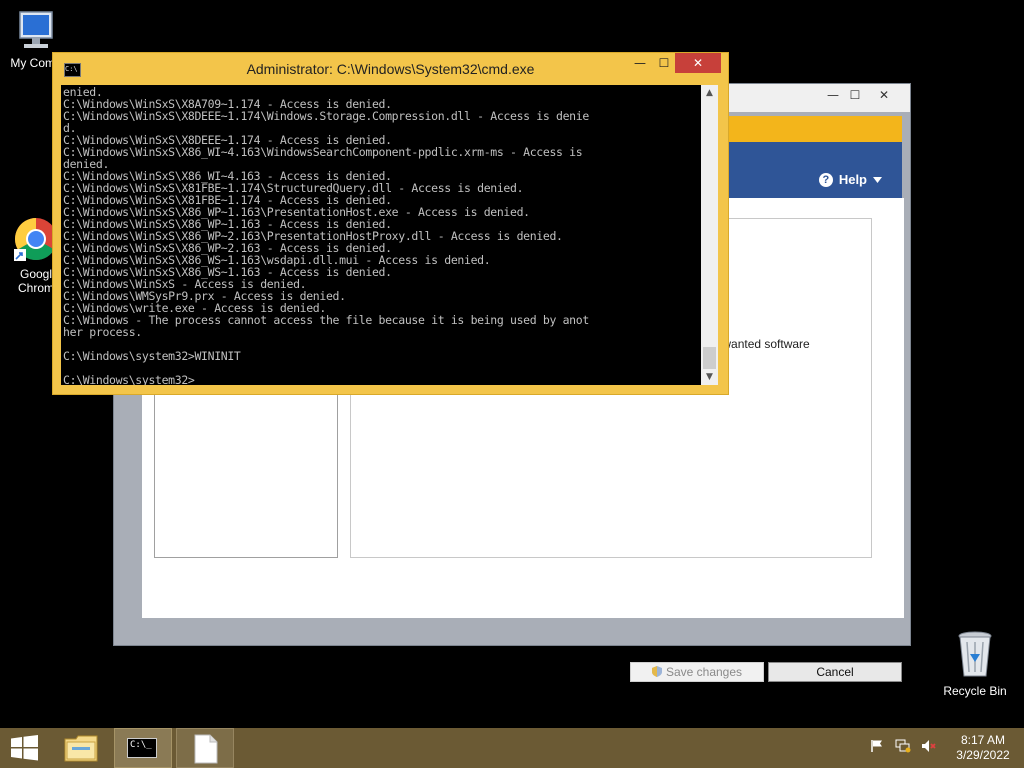  Describe the element at coordinates (983, 740) in the screenshot. I see `clock-time: 8:17 AM` at that location.